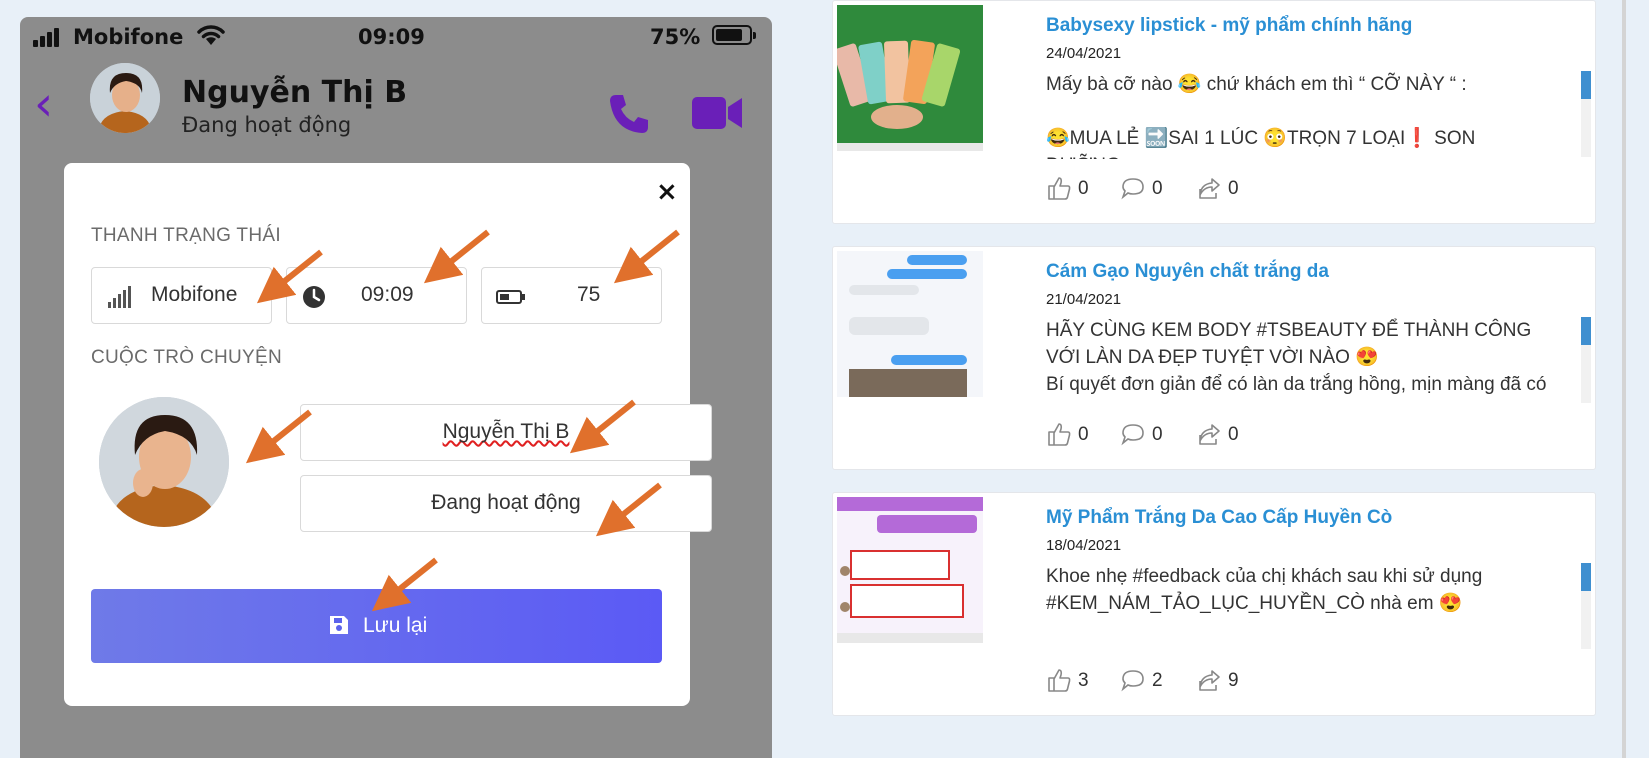 The width and height of the screenshot is (1649, 758). What do you see at coordinates (49, 104) in the screenshot?
I see `back-chevron-icon: ‹` at bounding box center [49, 104].